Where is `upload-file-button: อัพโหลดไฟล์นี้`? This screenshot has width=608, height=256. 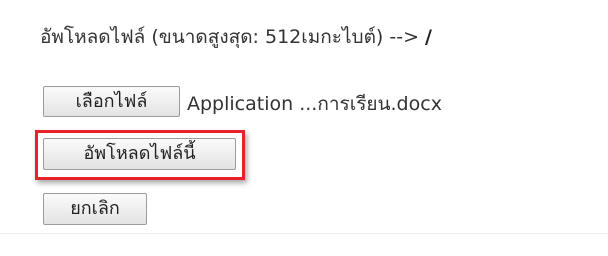
upload-file-button: อัพโหลดไฟล์นี้ is located at coordinates (139, 154).